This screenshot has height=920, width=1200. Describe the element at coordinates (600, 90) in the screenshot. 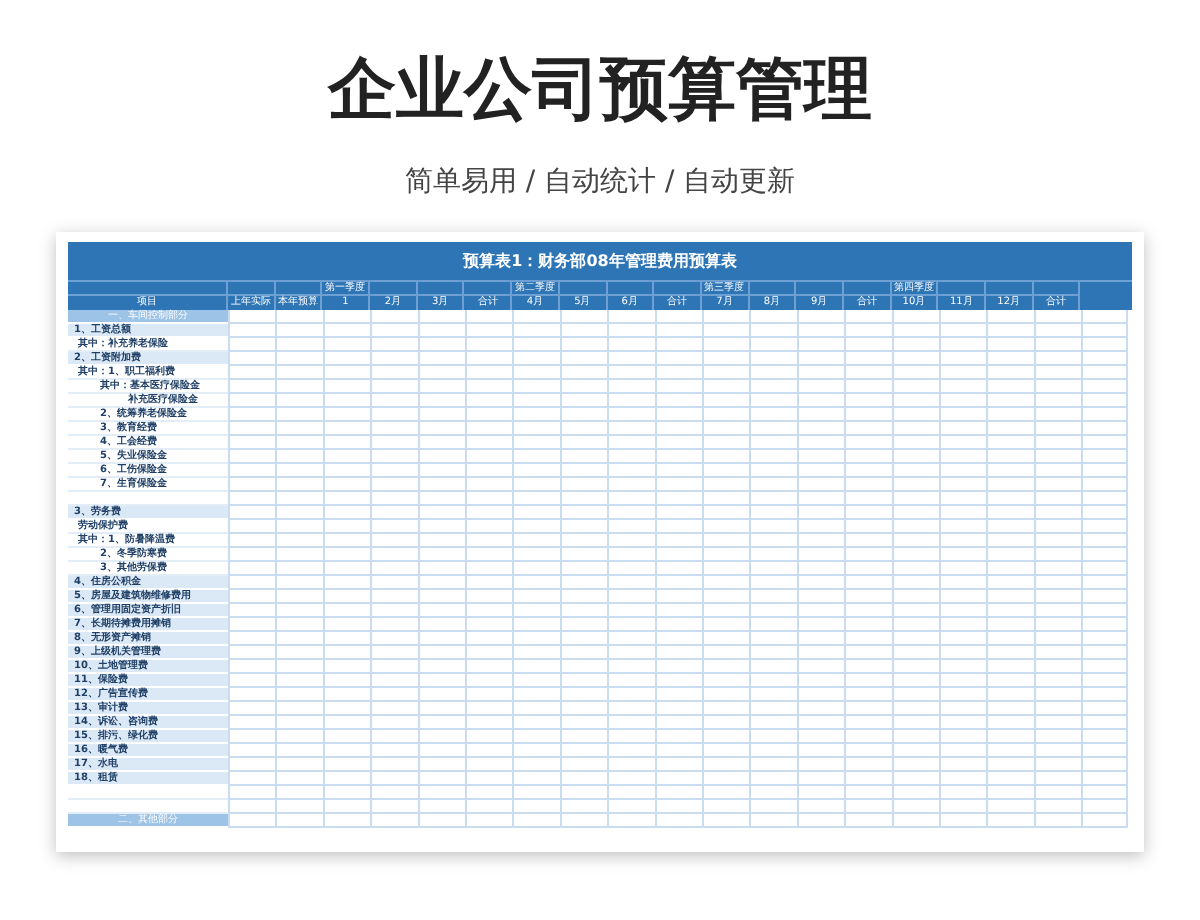

I see `page-title: 企业公司预算管理` at that location.